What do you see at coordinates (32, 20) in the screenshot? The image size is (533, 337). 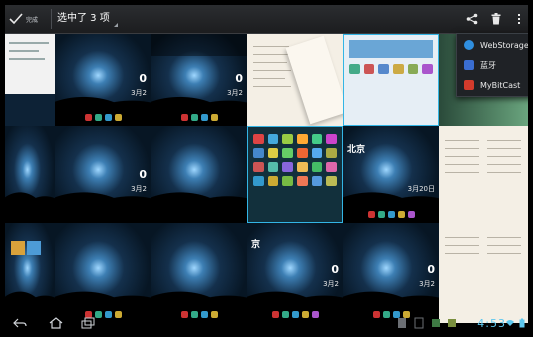 I see `done-label: 完成` at bounding box center [32, 20].